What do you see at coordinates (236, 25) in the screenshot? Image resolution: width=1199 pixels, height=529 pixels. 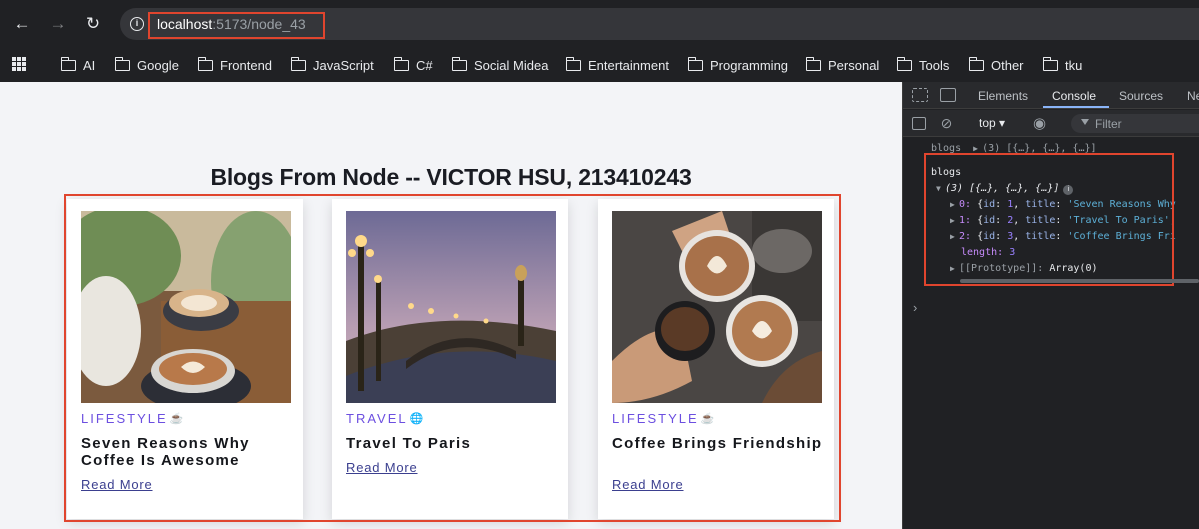 I see `url-highlight-box` at bounding box center [236, 25].